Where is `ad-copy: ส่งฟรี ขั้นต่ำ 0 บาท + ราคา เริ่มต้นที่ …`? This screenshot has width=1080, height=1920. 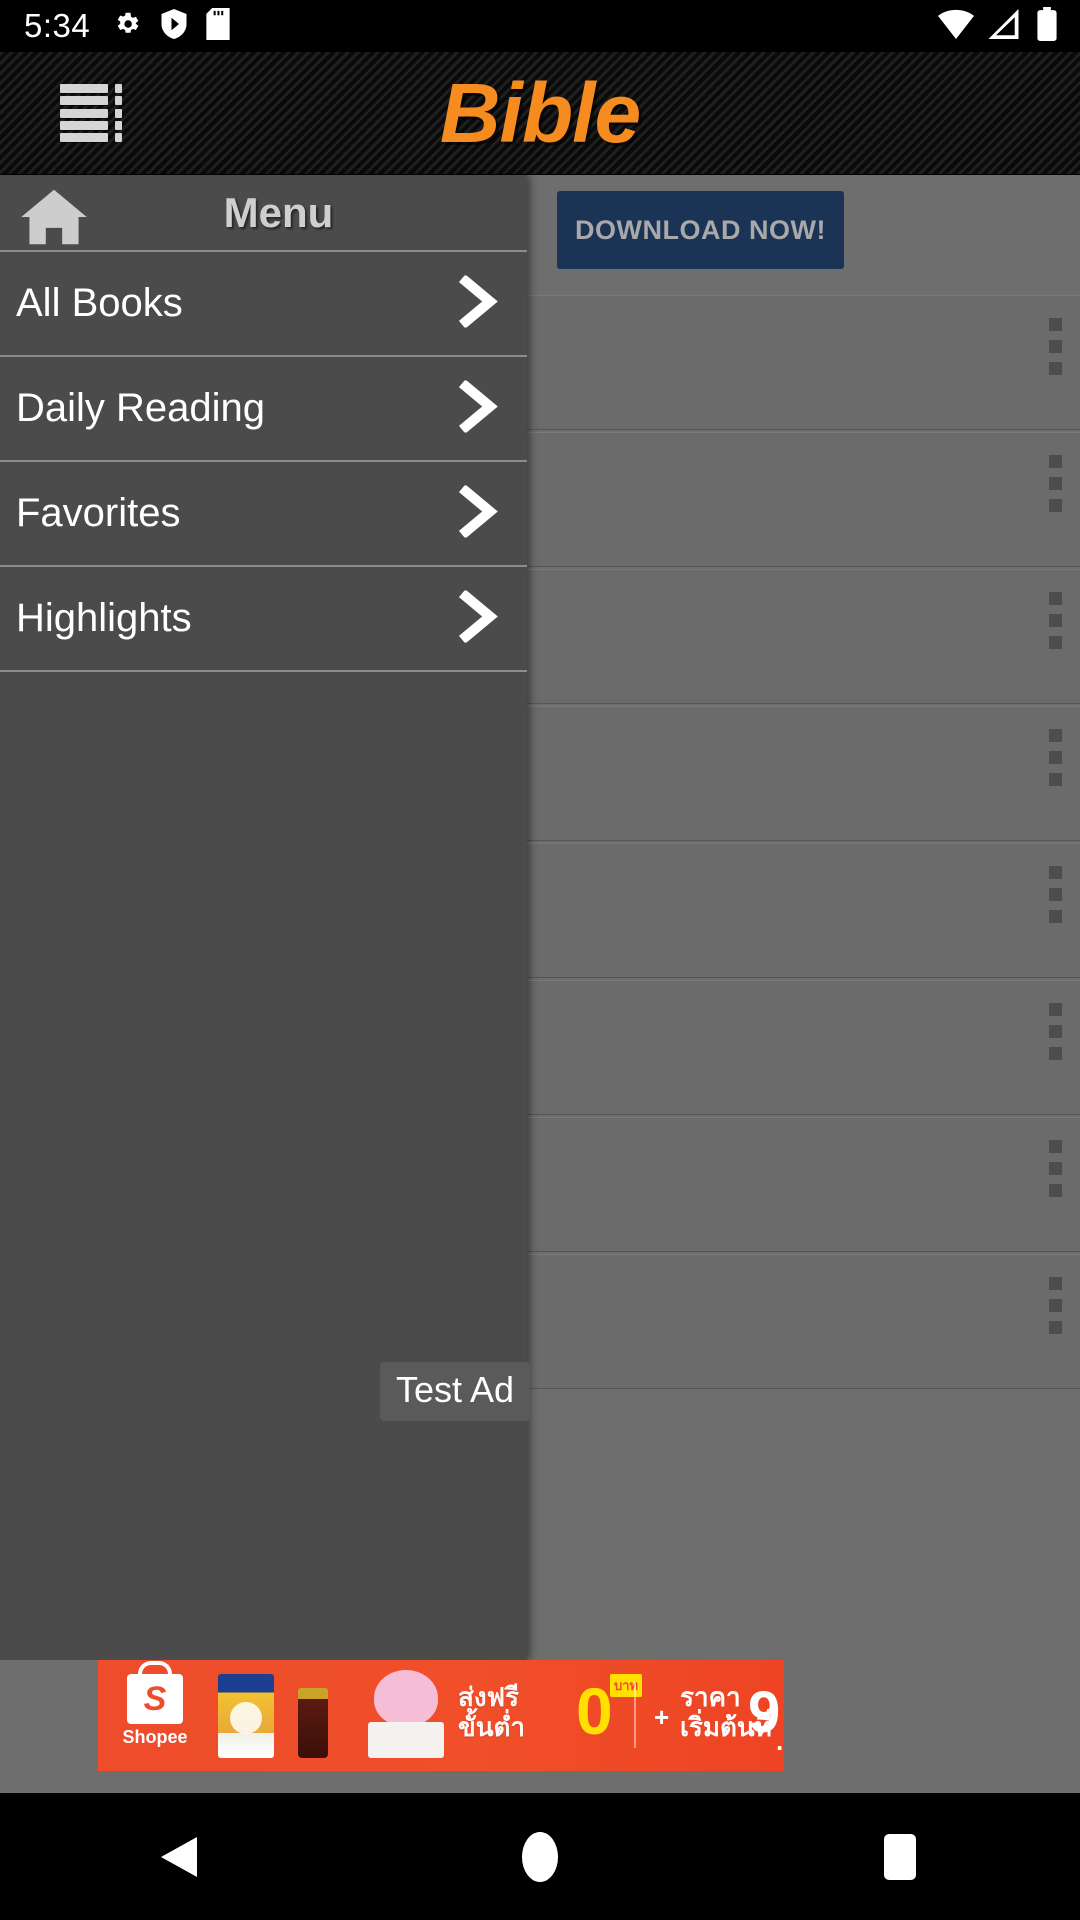
ad-copy: ส่งฟรี ขั้นต่ำ 0 บาท + ราคา เริ่มต้นที่ … is located at coordinates (621, 1715).